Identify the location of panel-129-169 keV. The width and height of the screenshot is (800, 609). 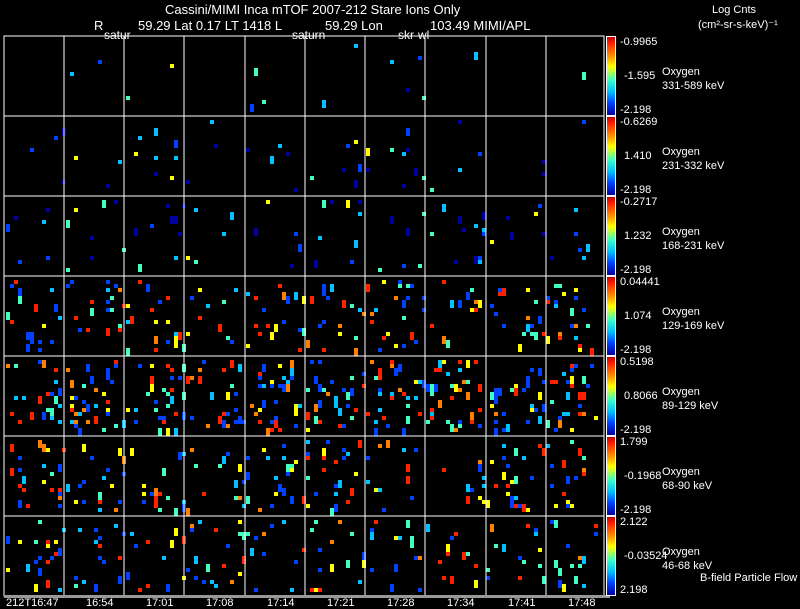
(304, 316).